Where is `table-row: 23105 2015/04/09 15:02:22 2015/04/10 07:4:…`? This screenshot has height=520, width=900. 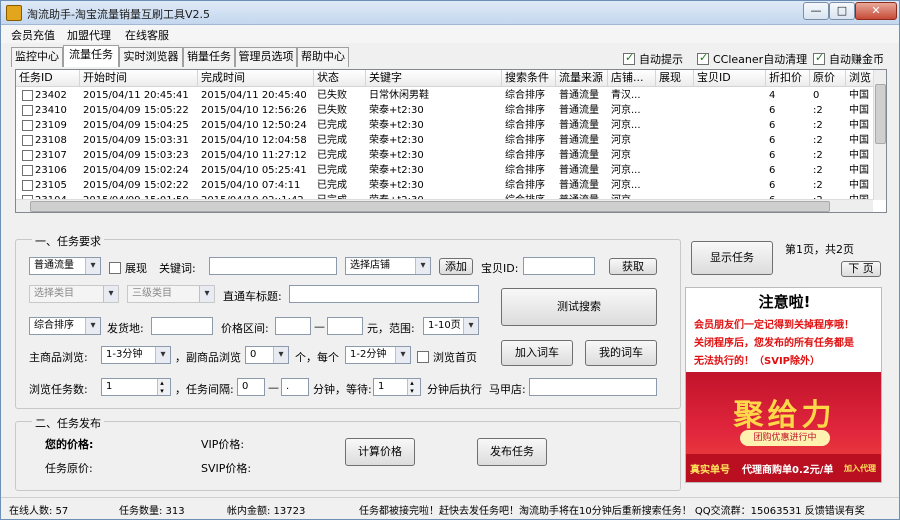 table-row: 23105 2015/04/09 15:02:22 2015/04/10 07:4:… is located at coordinates (445, 185).